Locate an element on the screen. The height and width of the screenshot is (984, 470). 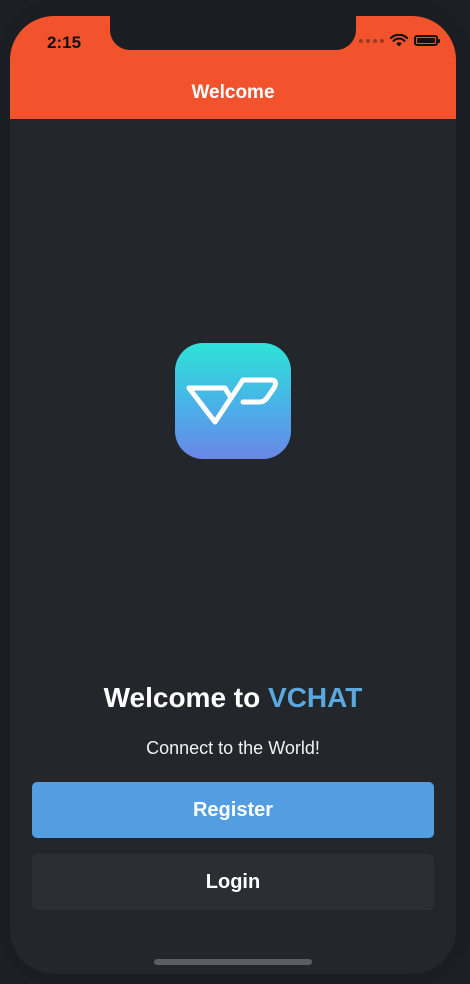
welcome-prefix: Welcome to is located at coordinates (182, 697).